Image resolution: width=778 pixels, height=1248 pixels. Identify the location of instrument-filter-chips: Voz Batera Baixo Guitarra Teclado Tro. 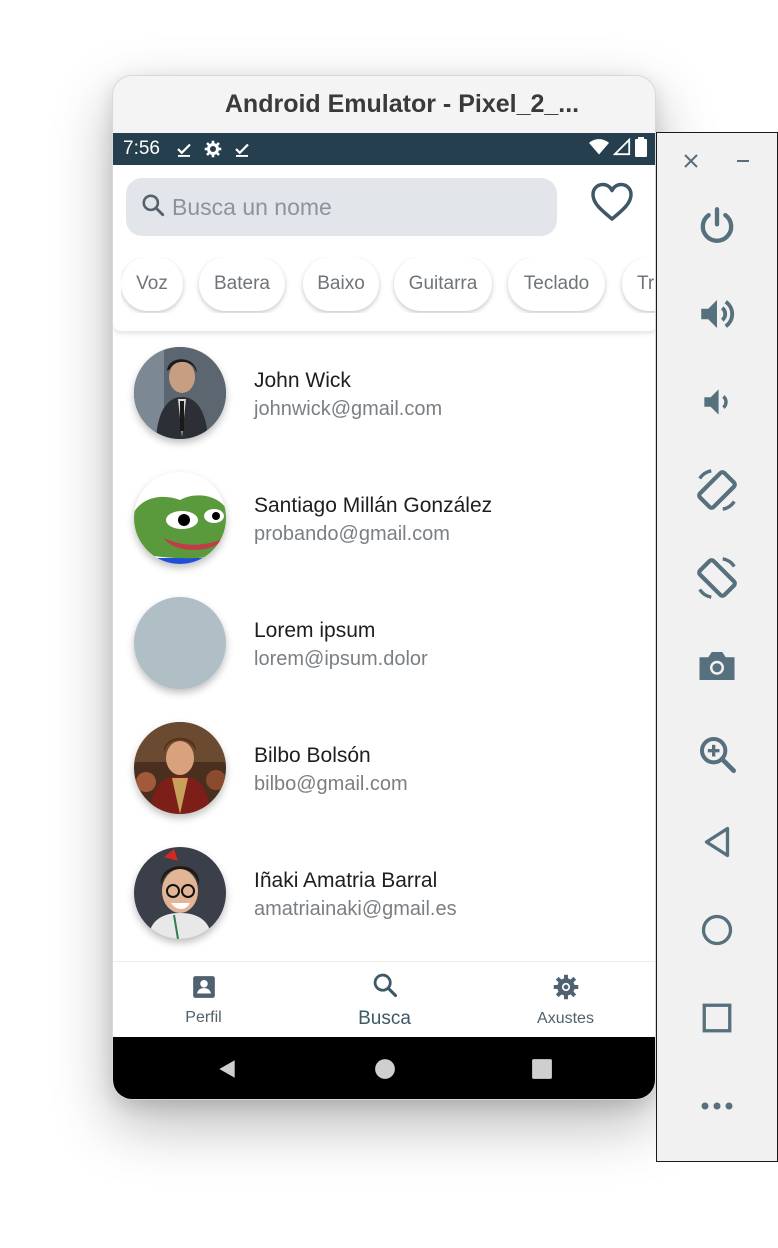
(388, 285).